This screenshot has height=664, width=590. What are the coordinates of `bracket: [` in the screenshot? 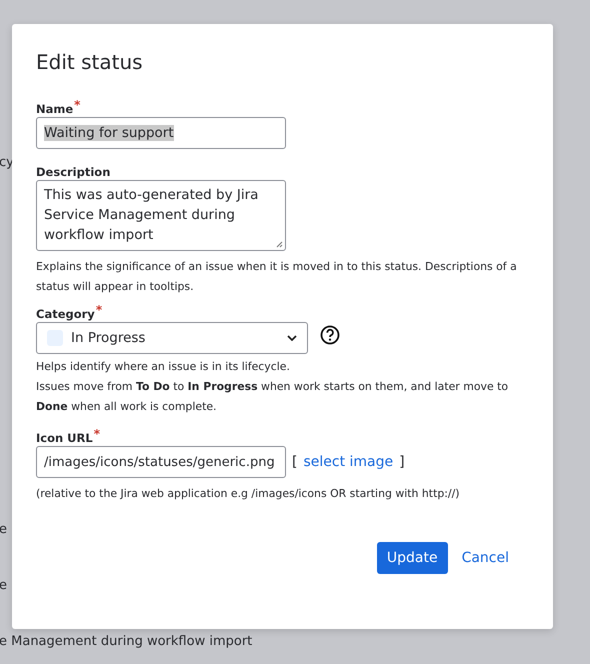 It's located at (295, 462).